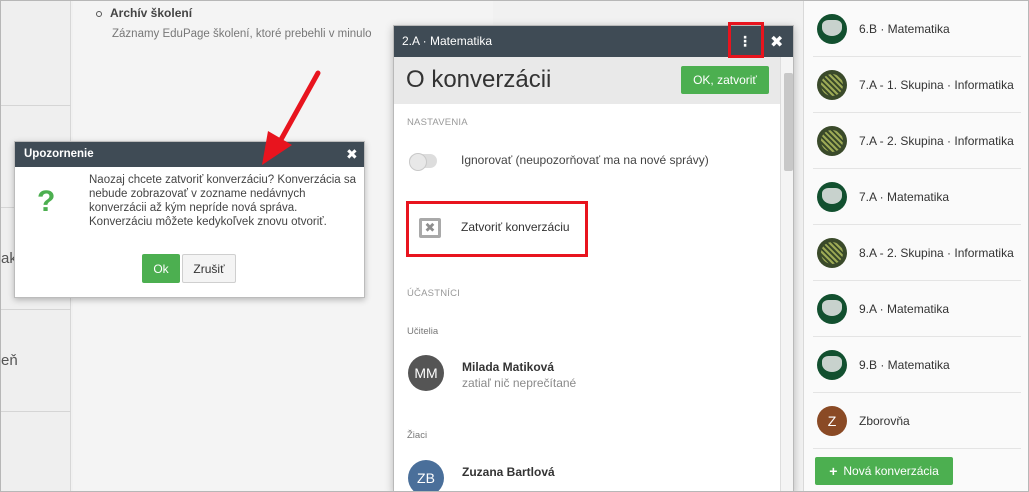 The image size is (1029, 492). Describe the element at coordinates (9, 360) in the screenshot. I see `background-text-fragment: eň` at that location.